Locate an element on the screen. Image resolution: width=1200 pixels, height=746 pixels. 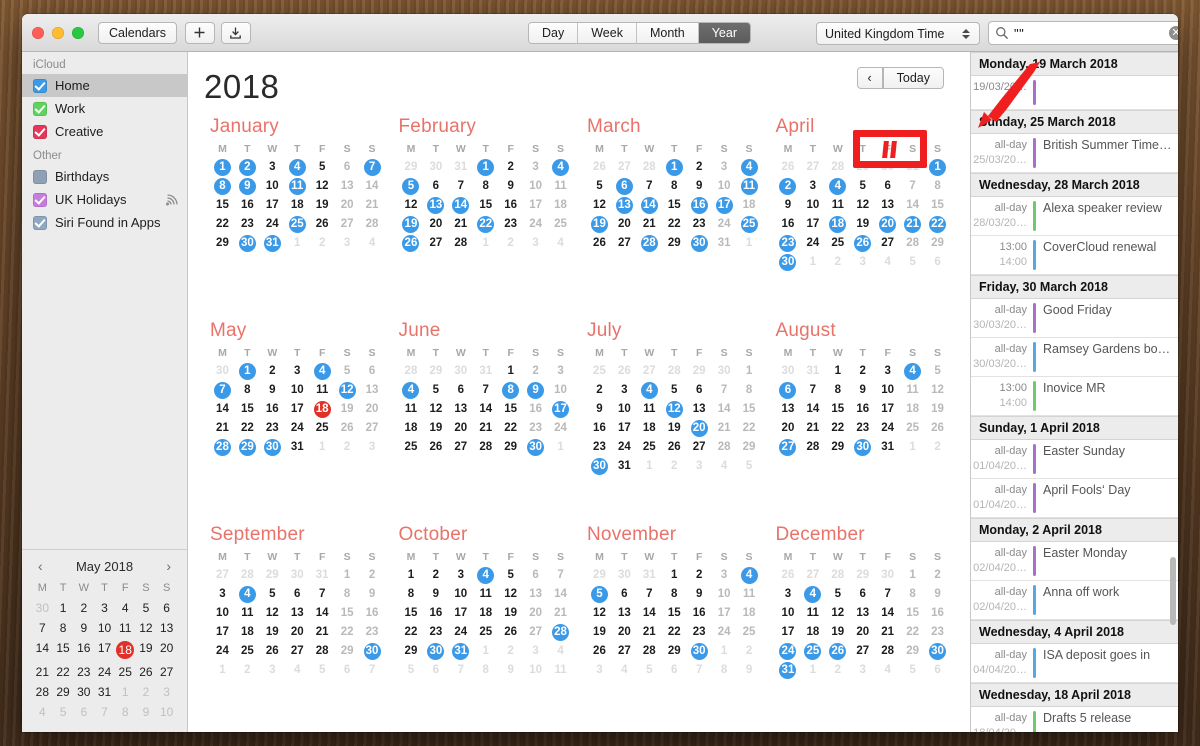
sidebar-item-work: Work is located at coordinates (104, 108).